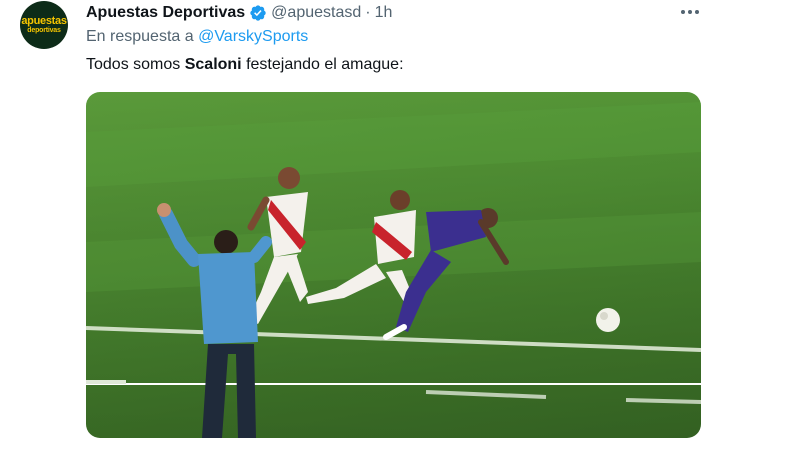 Image resolution: width=800 pixels, height=450 pixels. Describe the element at coordinates (253, 36) in the screenshot. I see `reply-mention-link: @VarskySports` at that location.